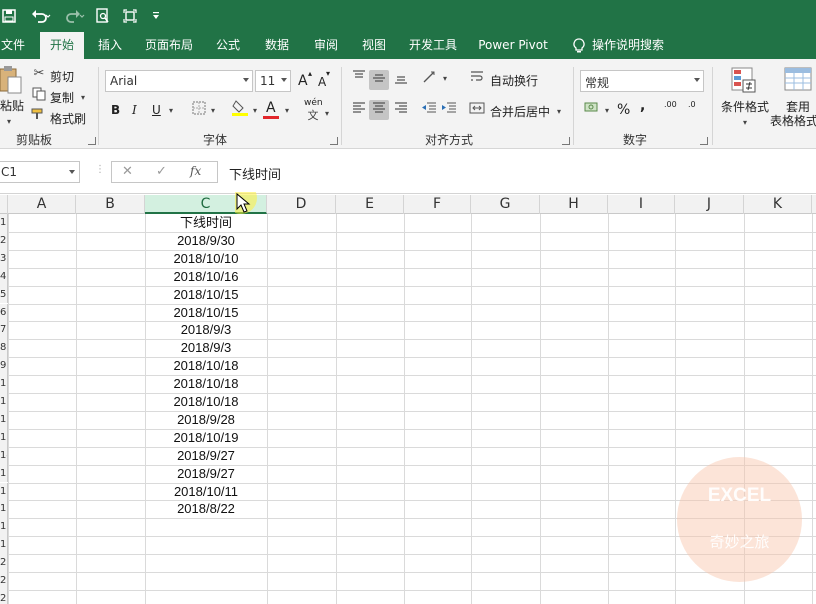  I want to click on align-top-icon, so click(359, 80).